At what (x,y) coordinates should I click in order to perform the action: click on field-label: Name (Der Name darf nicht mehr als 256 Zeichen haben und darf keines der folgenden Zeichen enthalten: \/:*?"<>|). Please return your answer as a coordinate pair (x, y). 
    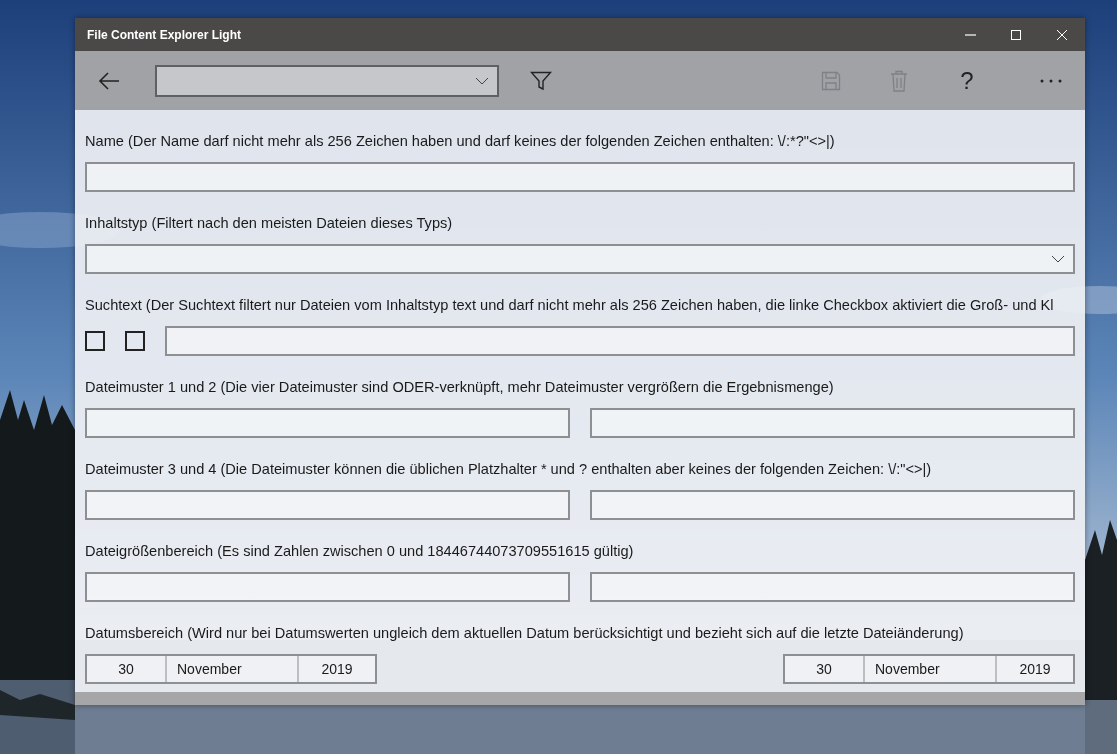
    Looking at the image, I should click on (460, 141).